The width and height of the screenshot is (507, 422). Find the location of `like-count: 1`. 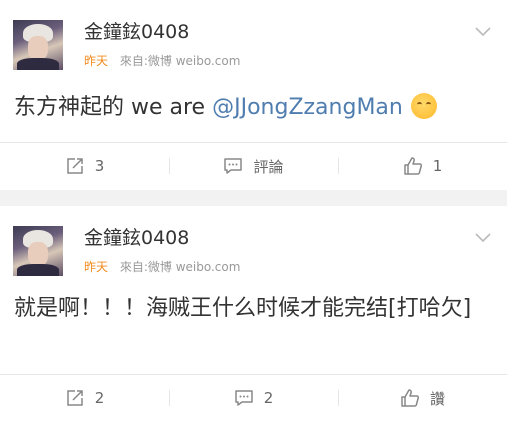

like-count: 1 is located at coordinates (437, 166).